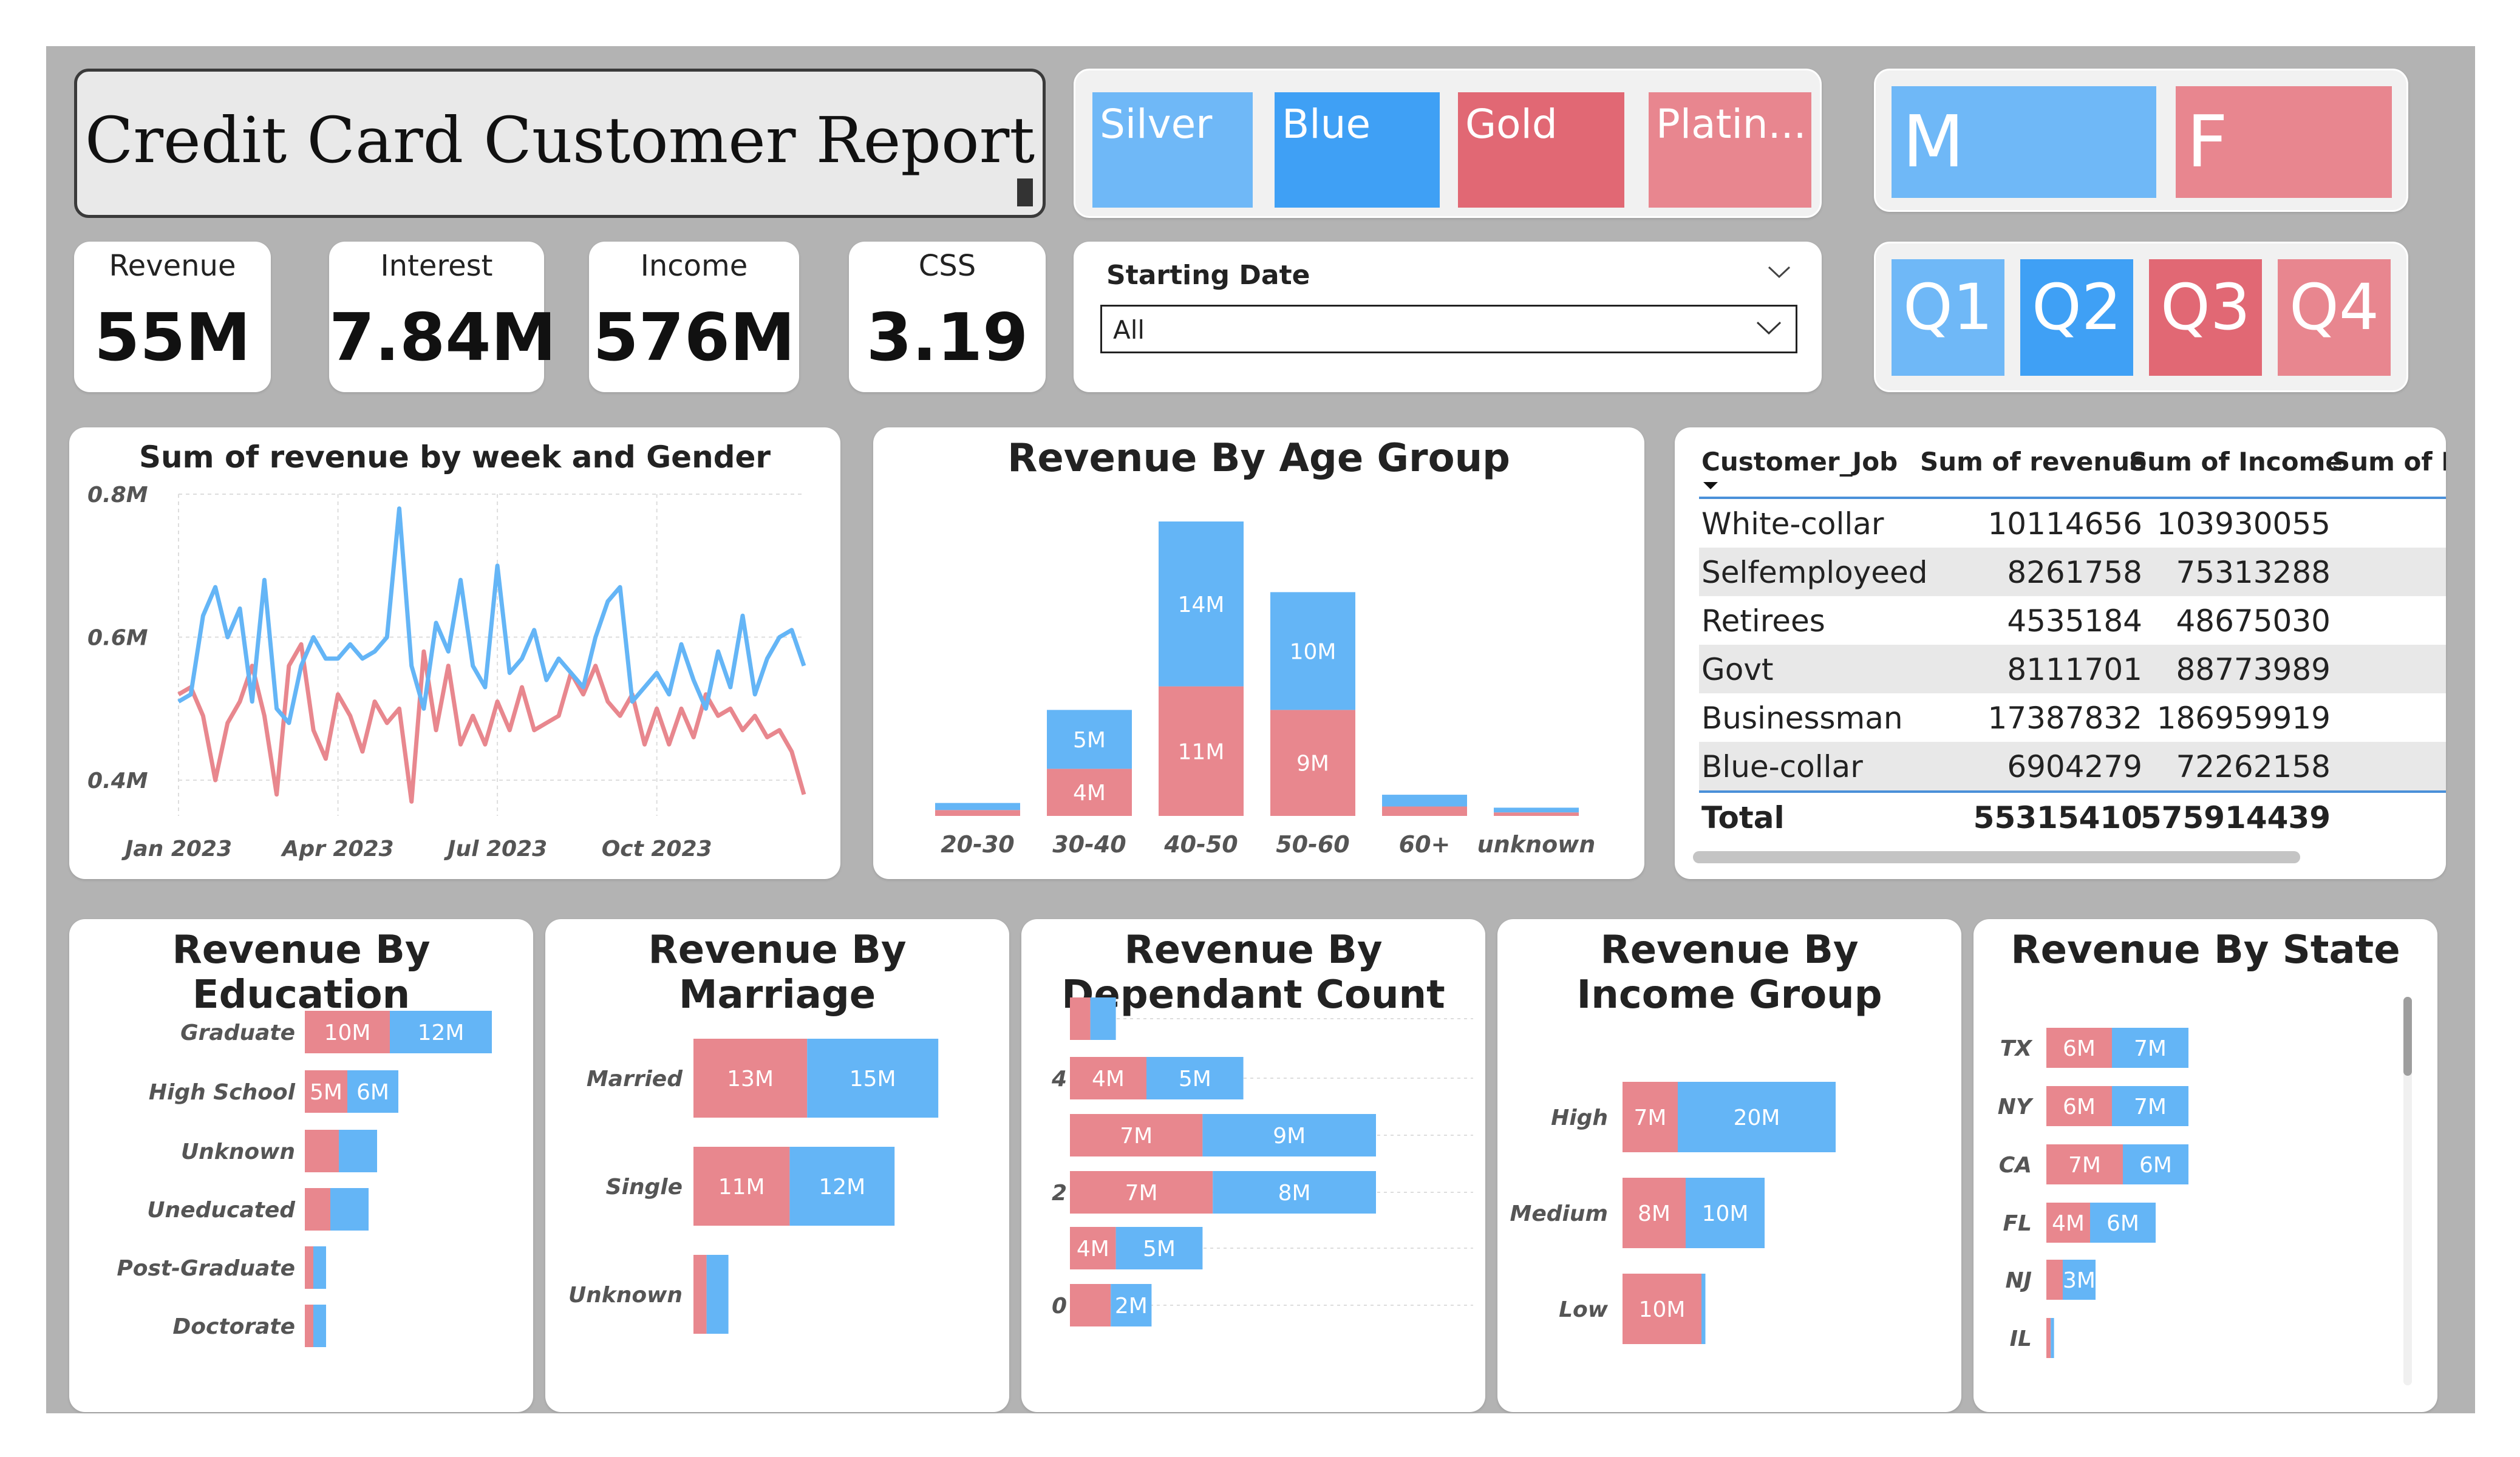 Image resolution: width=2520 pixels, height=1457 pixels. What do you see at coordinates (1208, 275) in the screenshot?
I see `date-slicer-label: Starting Date` at bounding box center [1208, 275].